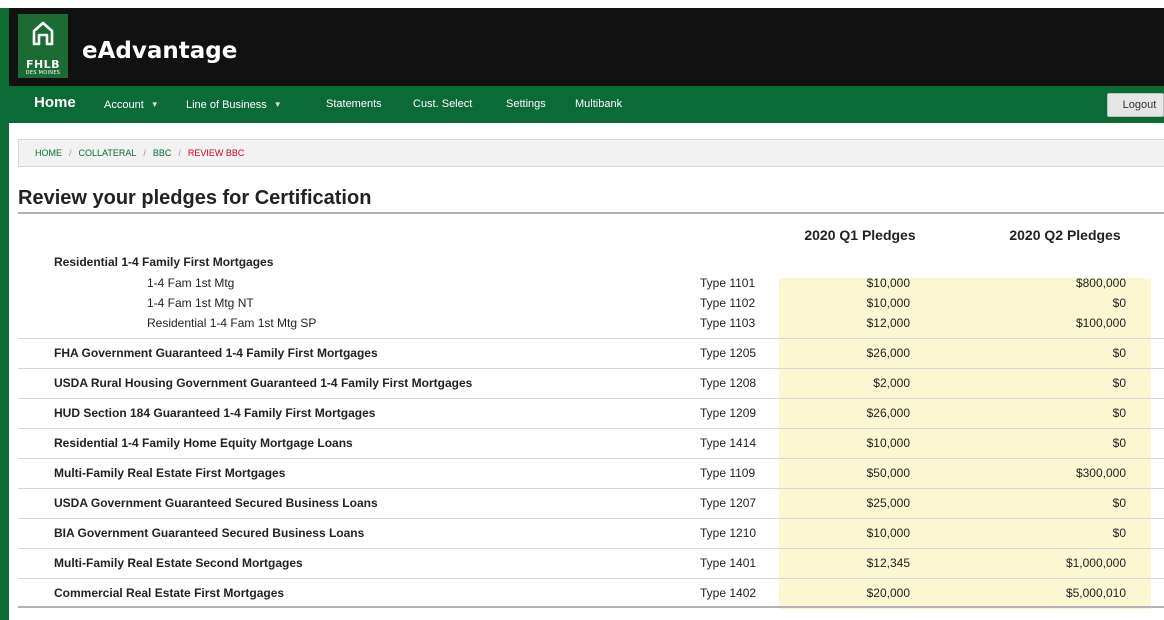 The image size is (1164, 620). Describe the element at coordinates (164, 262) in the screenshot. I see `group-label: Residential 1-4 Family First Mortgages` at that location.